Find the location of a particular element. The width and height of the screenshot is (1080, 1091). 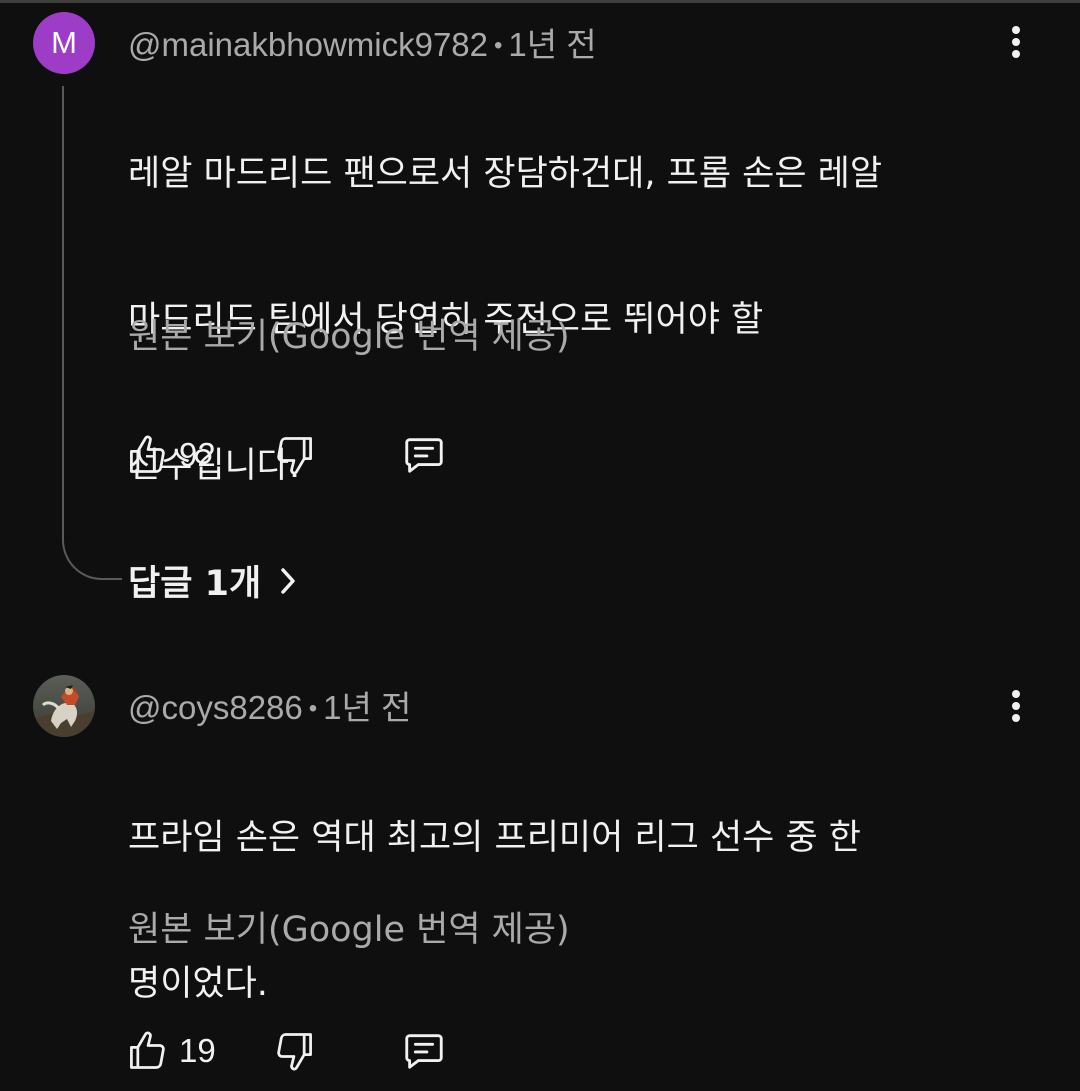

comment-text-line: 프라임 손은 역대 최고의 프리미어 리그 선수 중 한 is located at coordinates (495, 838).